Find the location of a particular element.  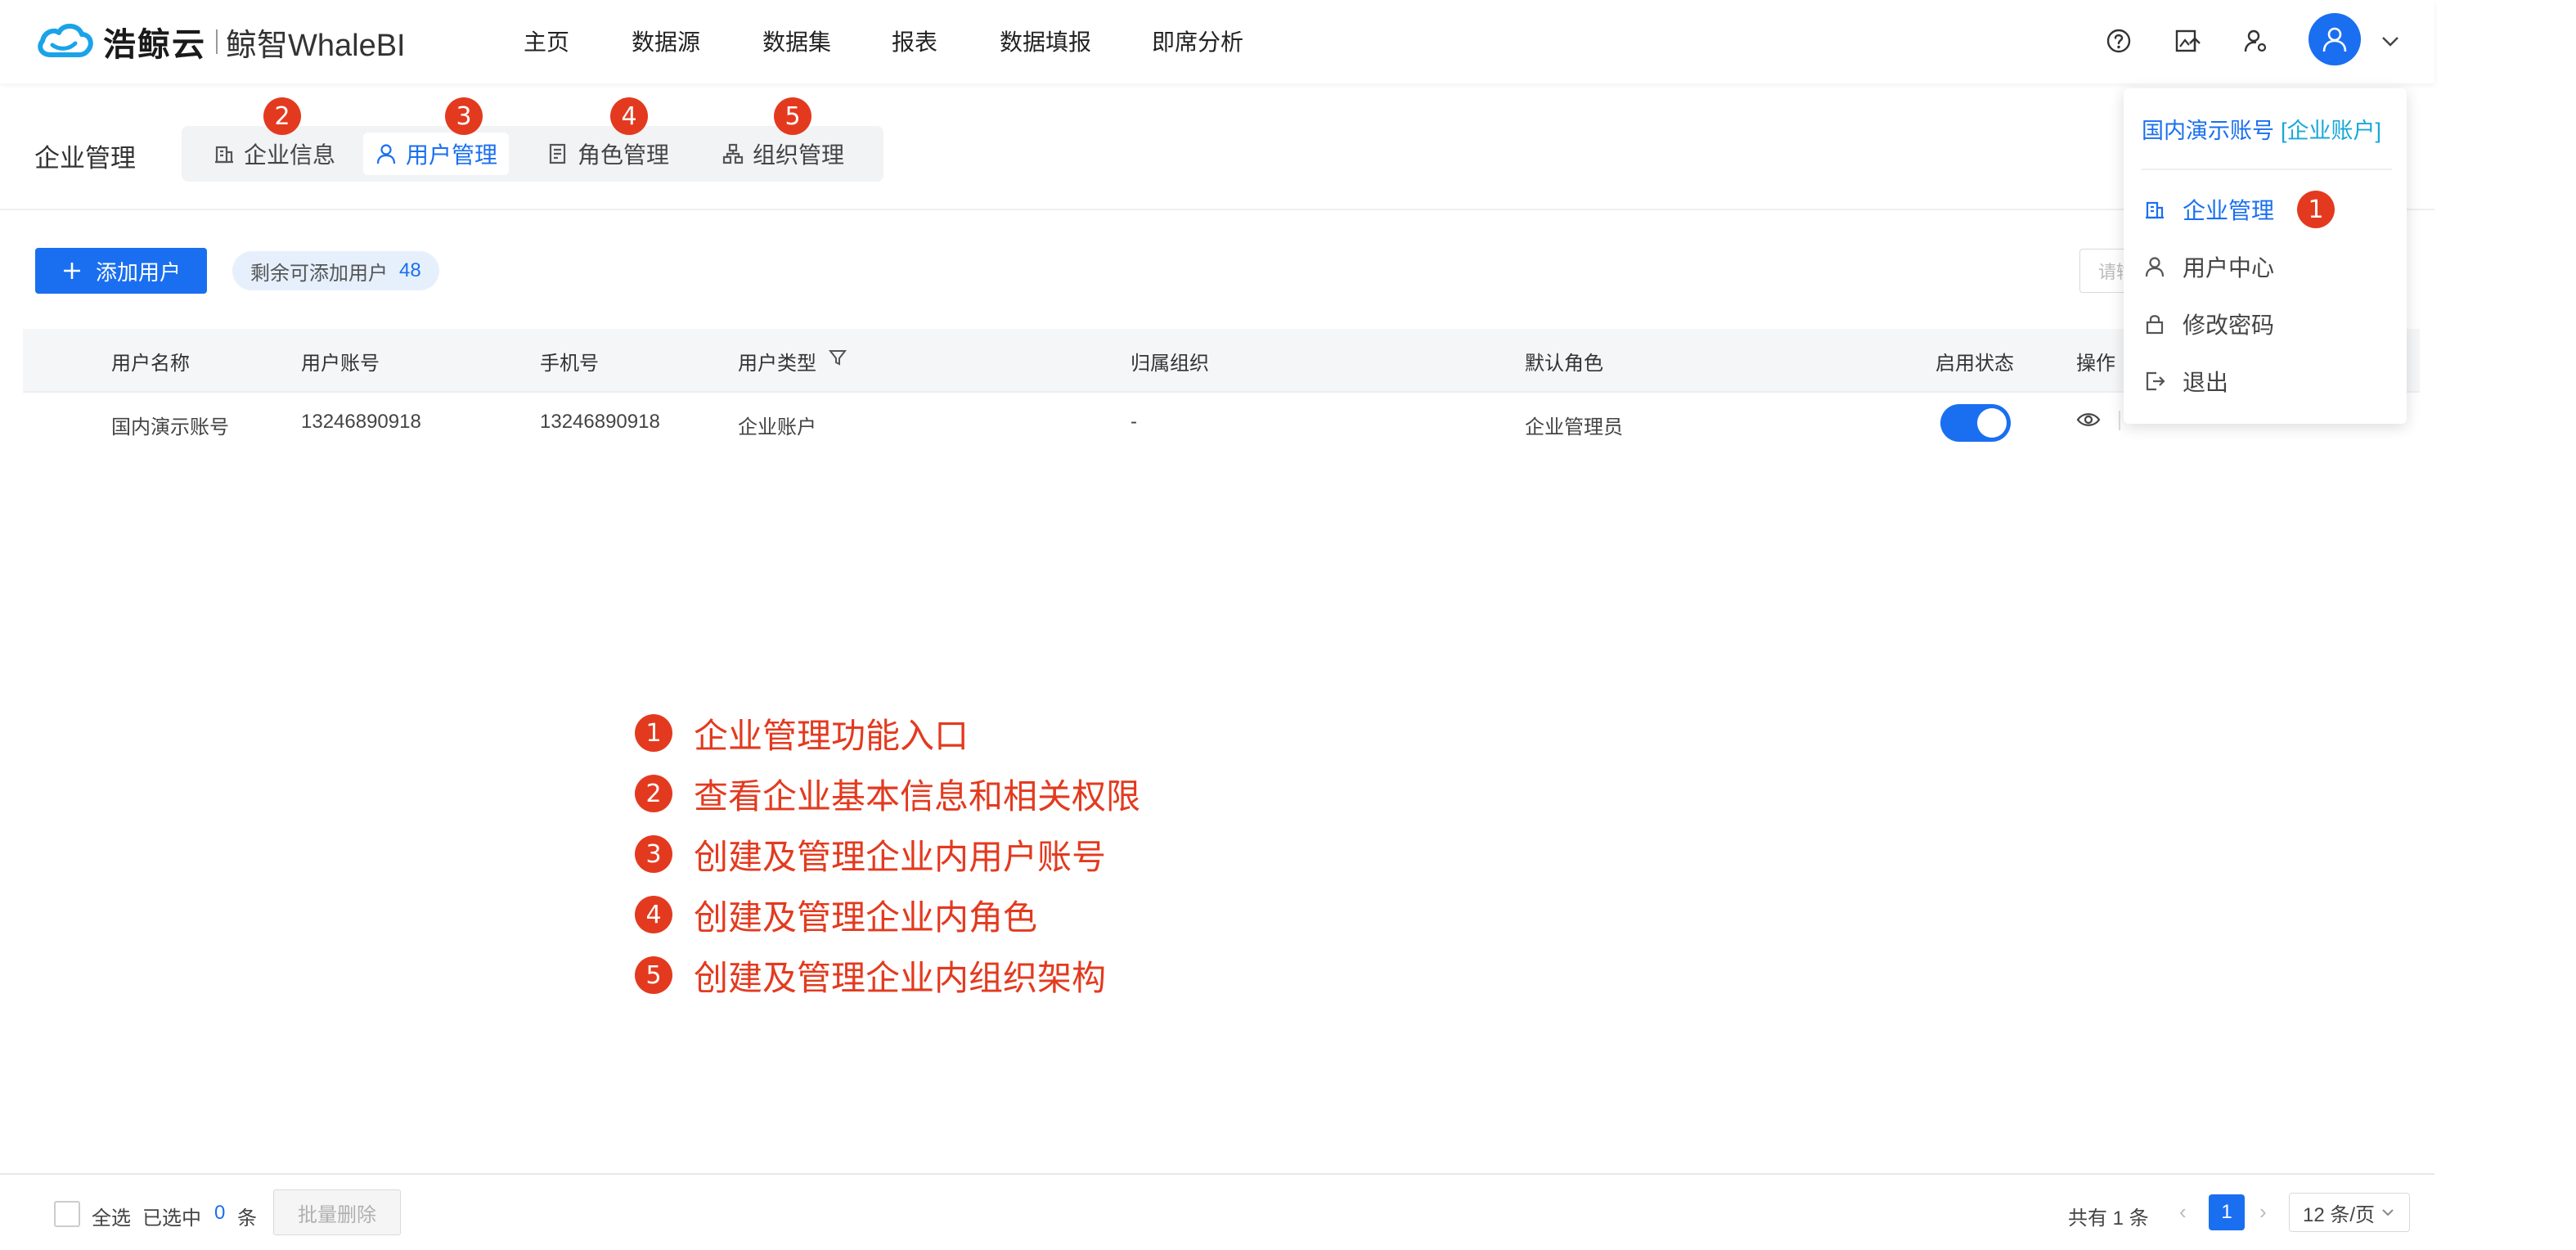

cell-username: 国内演示账号 is located at coordinates (170, 427).